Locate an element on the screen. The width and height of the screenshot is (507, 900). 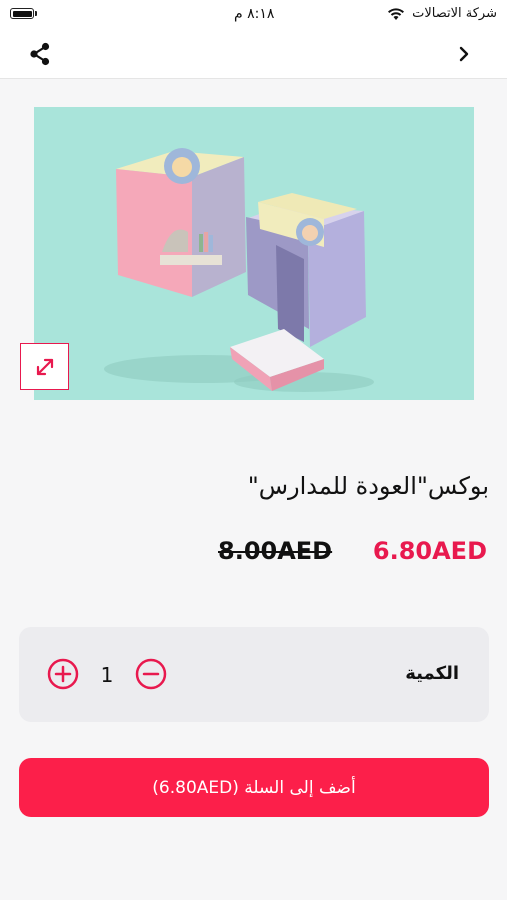
price-current: 6.80AED is located at coordinates (429, 551).